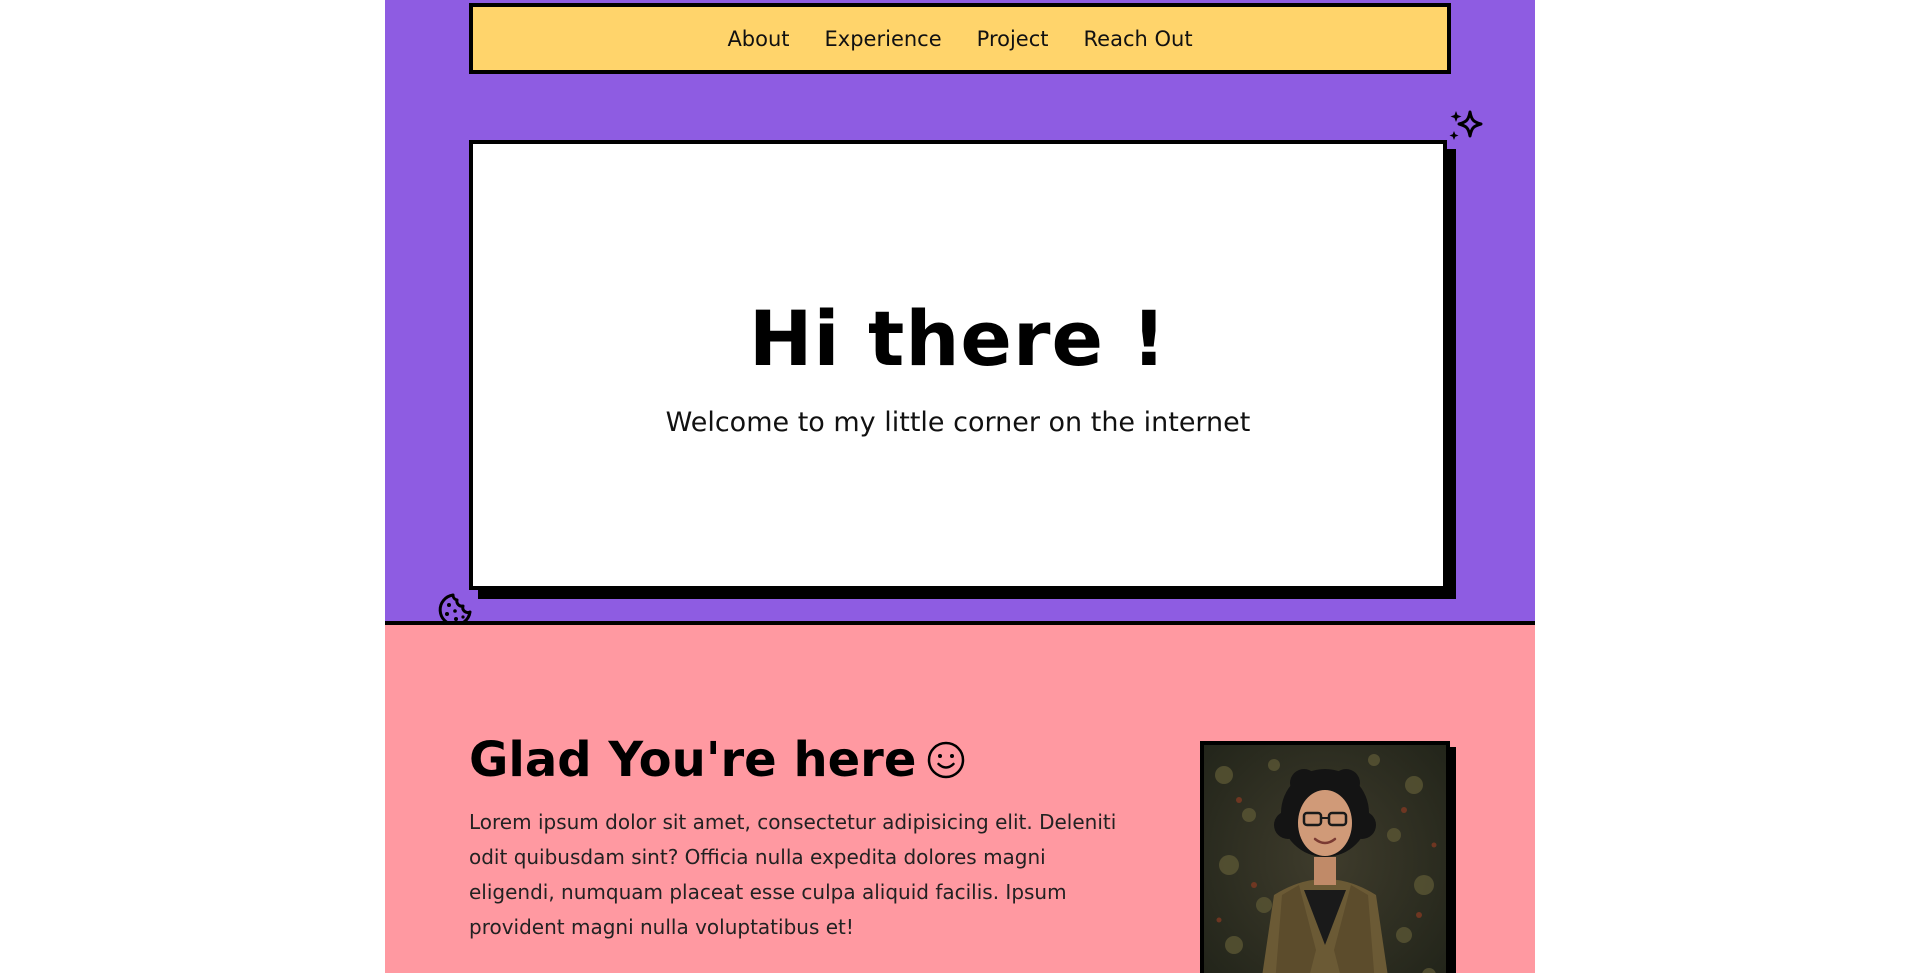 The image size is (1920, 973). I want to click on about-heading-text: Glad You're here, so click(693, 760).